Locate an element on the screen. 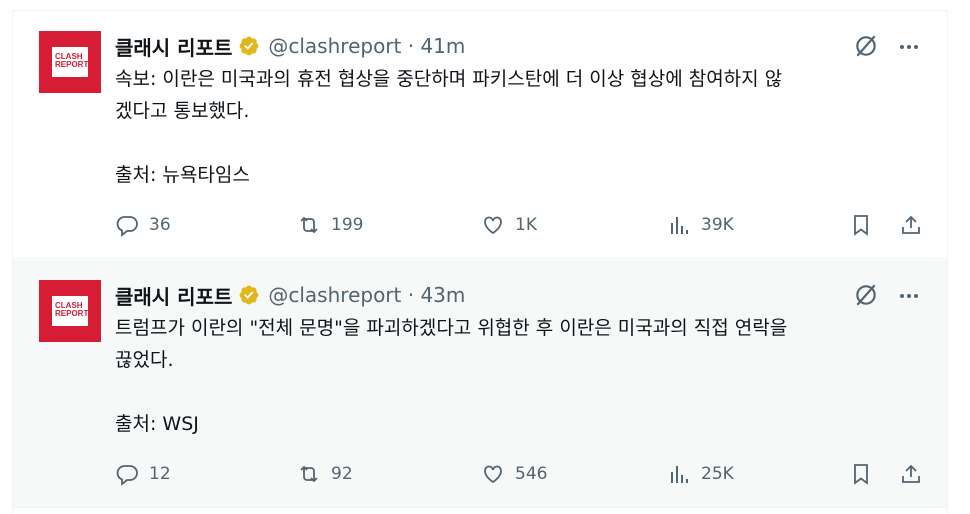 This screenshot has height=514, width=970. tweet-header: 클래시 리포트 @clashreport · 41m is located at coordinates (290, 46).